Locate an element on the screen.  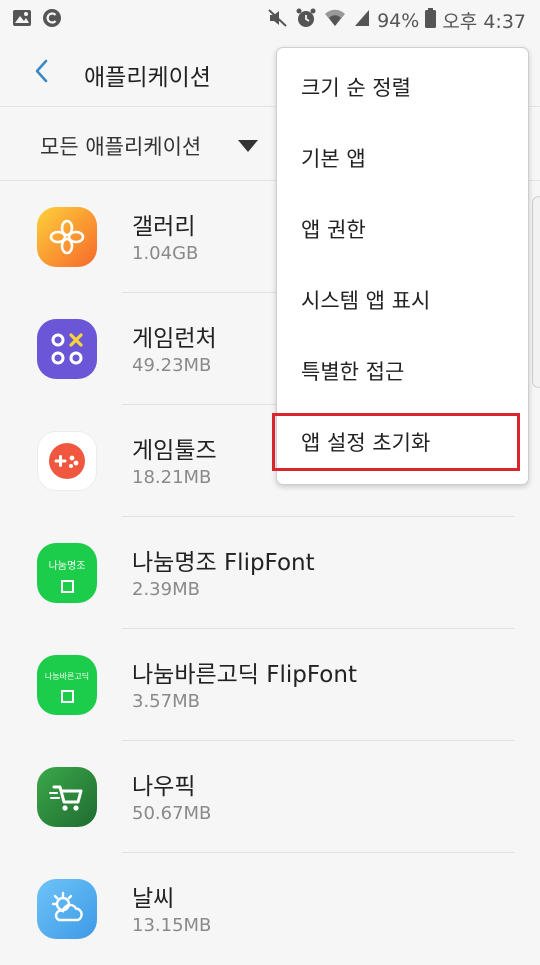
app-size: 49.23MB is located at coordinates (172, 365).